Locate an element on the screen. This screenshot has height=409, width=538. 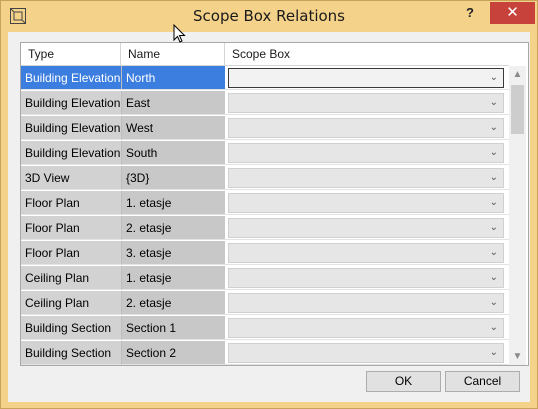
table-row: Building Elevation South ⌄ is located at coordinates (265, 153).